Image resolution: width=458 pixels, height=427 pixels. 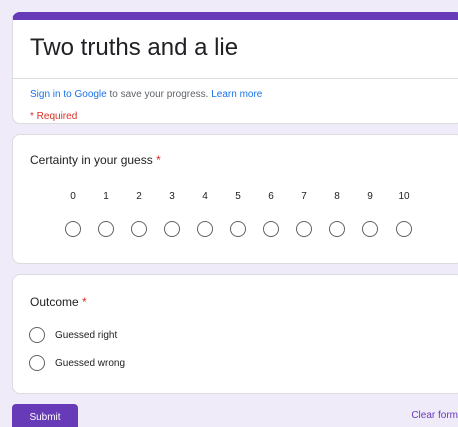 What do you see at coordinates (86, 335) in the screenshot?
I see `option-label: Guessed right` at bounding box center [86, 335].